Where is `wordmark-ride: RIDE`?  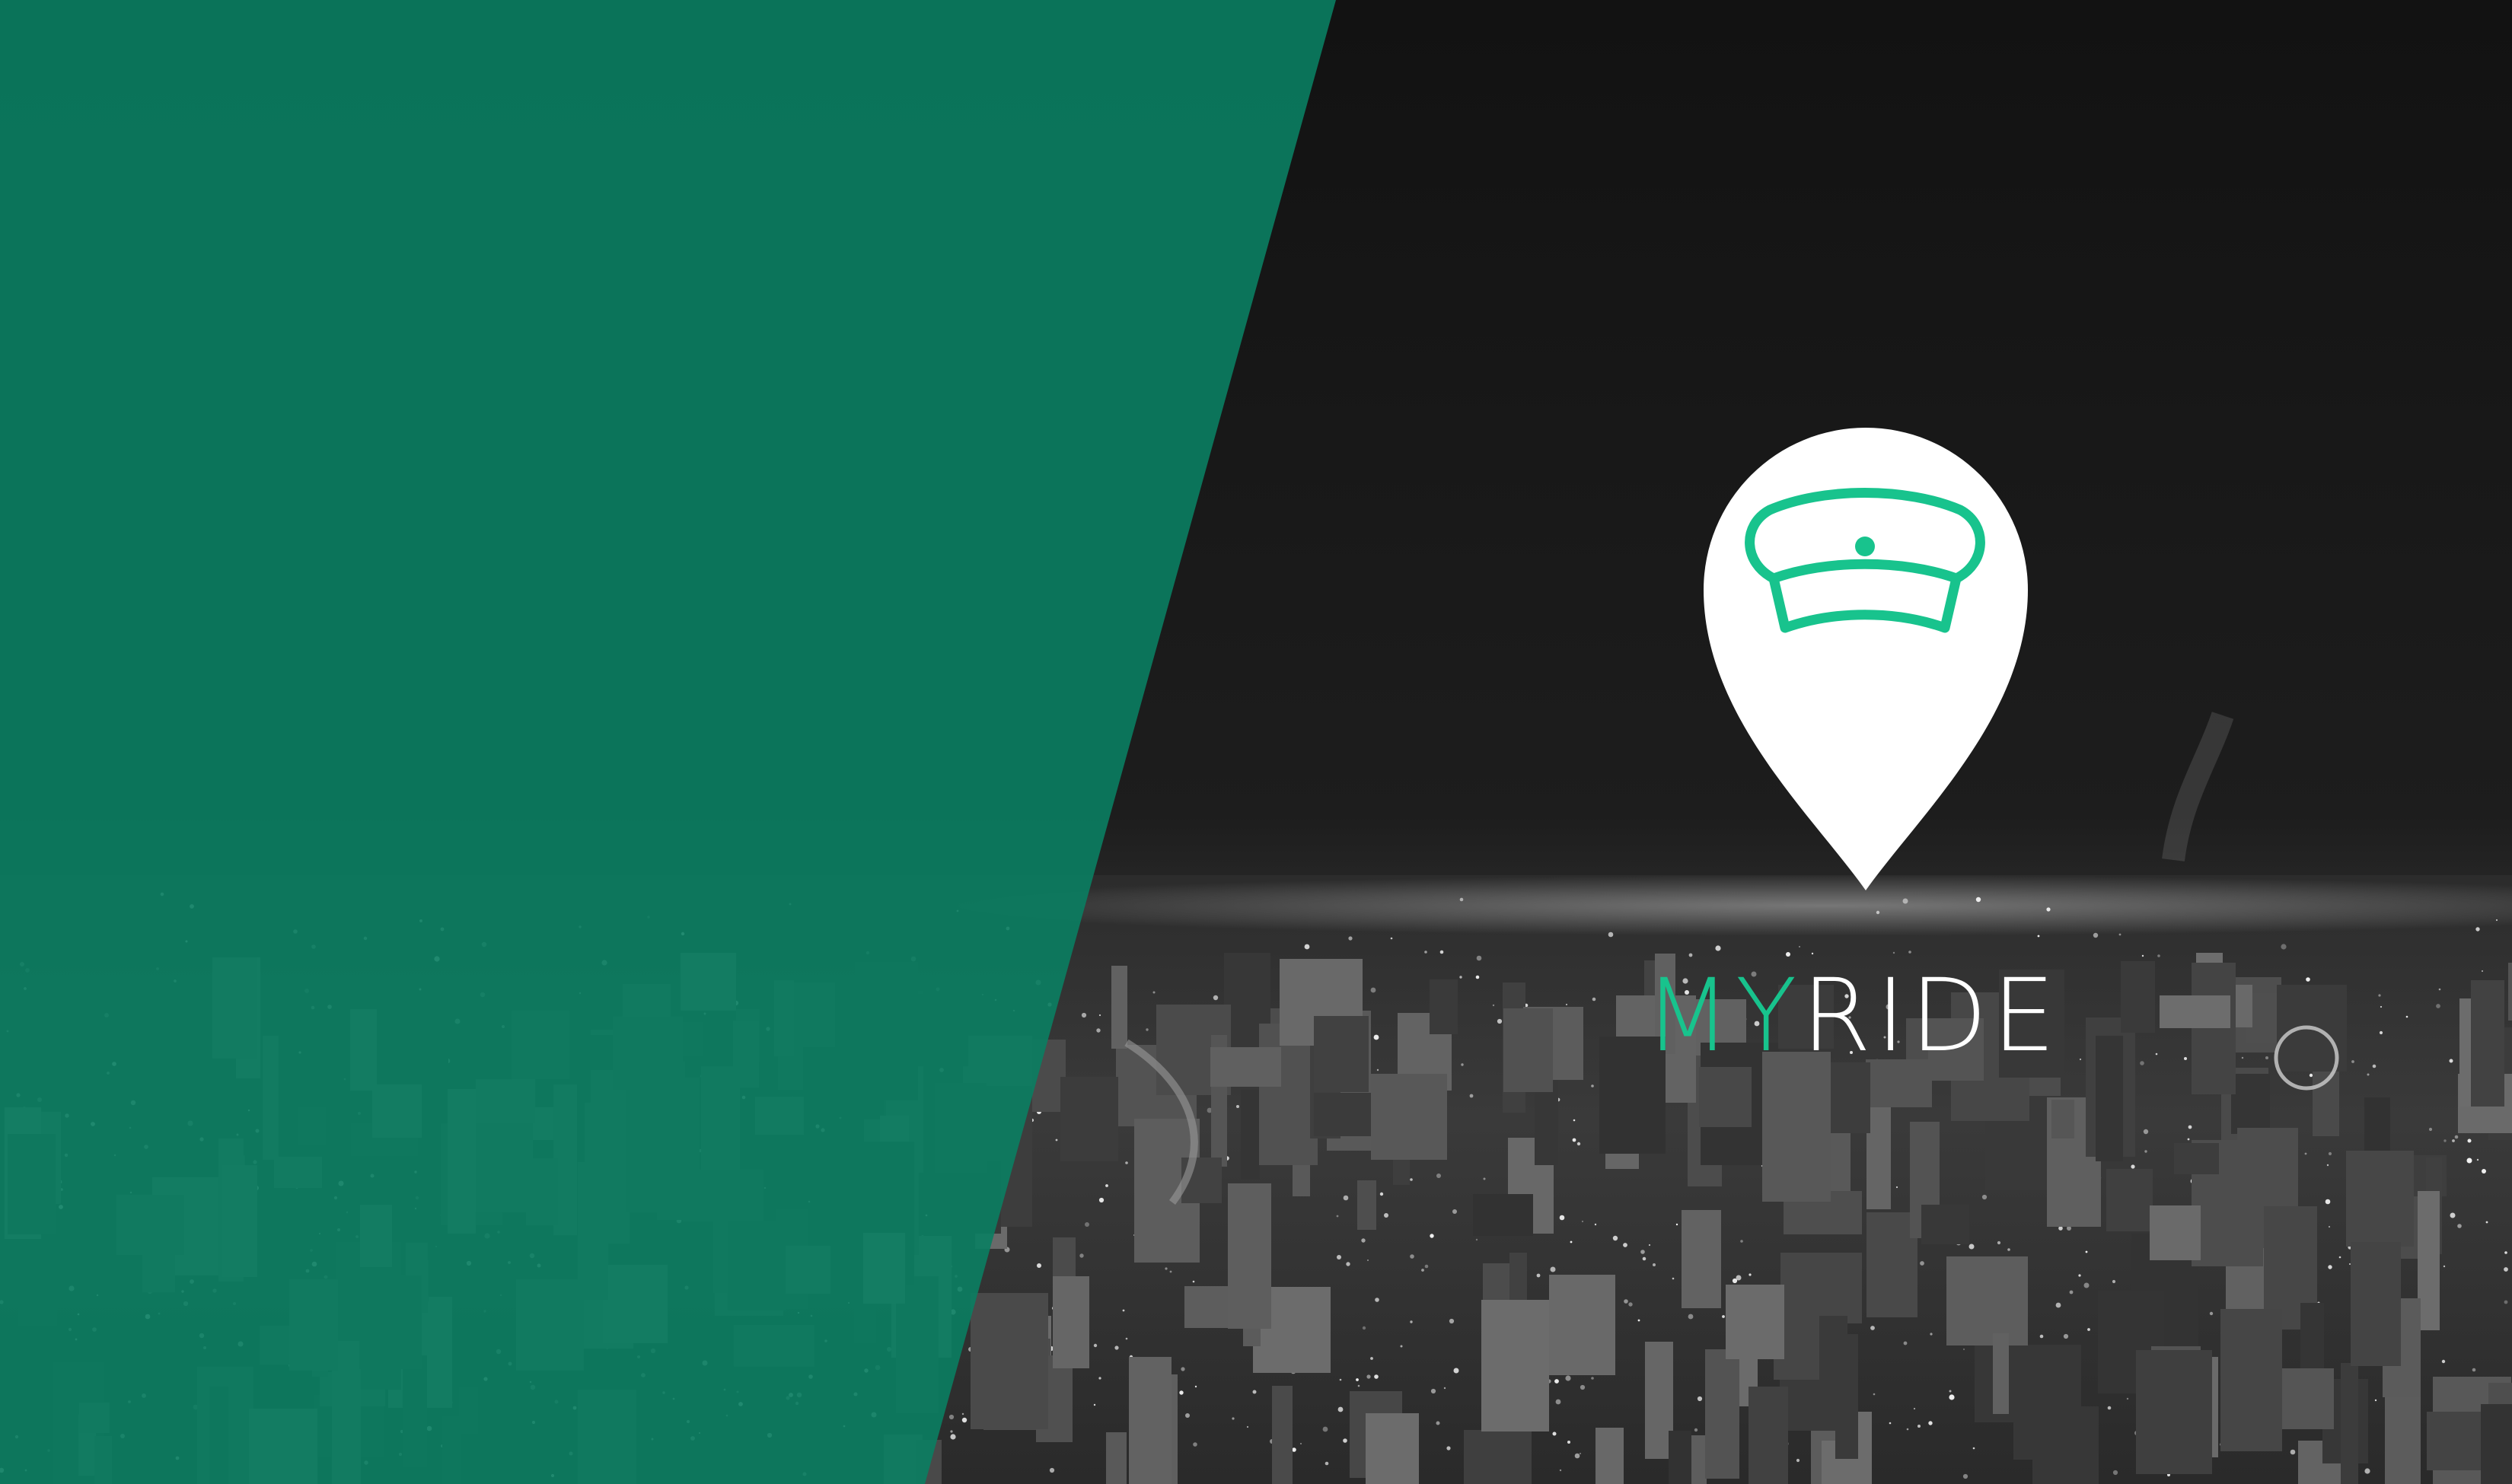 wordmark-ride: RIDE is located at coordinates (1931, 1016).